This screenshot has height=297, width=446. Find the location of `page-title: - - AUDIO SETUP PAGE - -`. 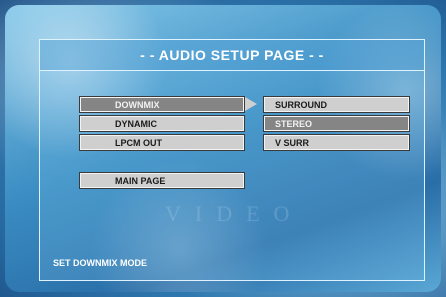

page-title: - - AUDIO SETUP PAGE - - is located at coordinates (232, 55).